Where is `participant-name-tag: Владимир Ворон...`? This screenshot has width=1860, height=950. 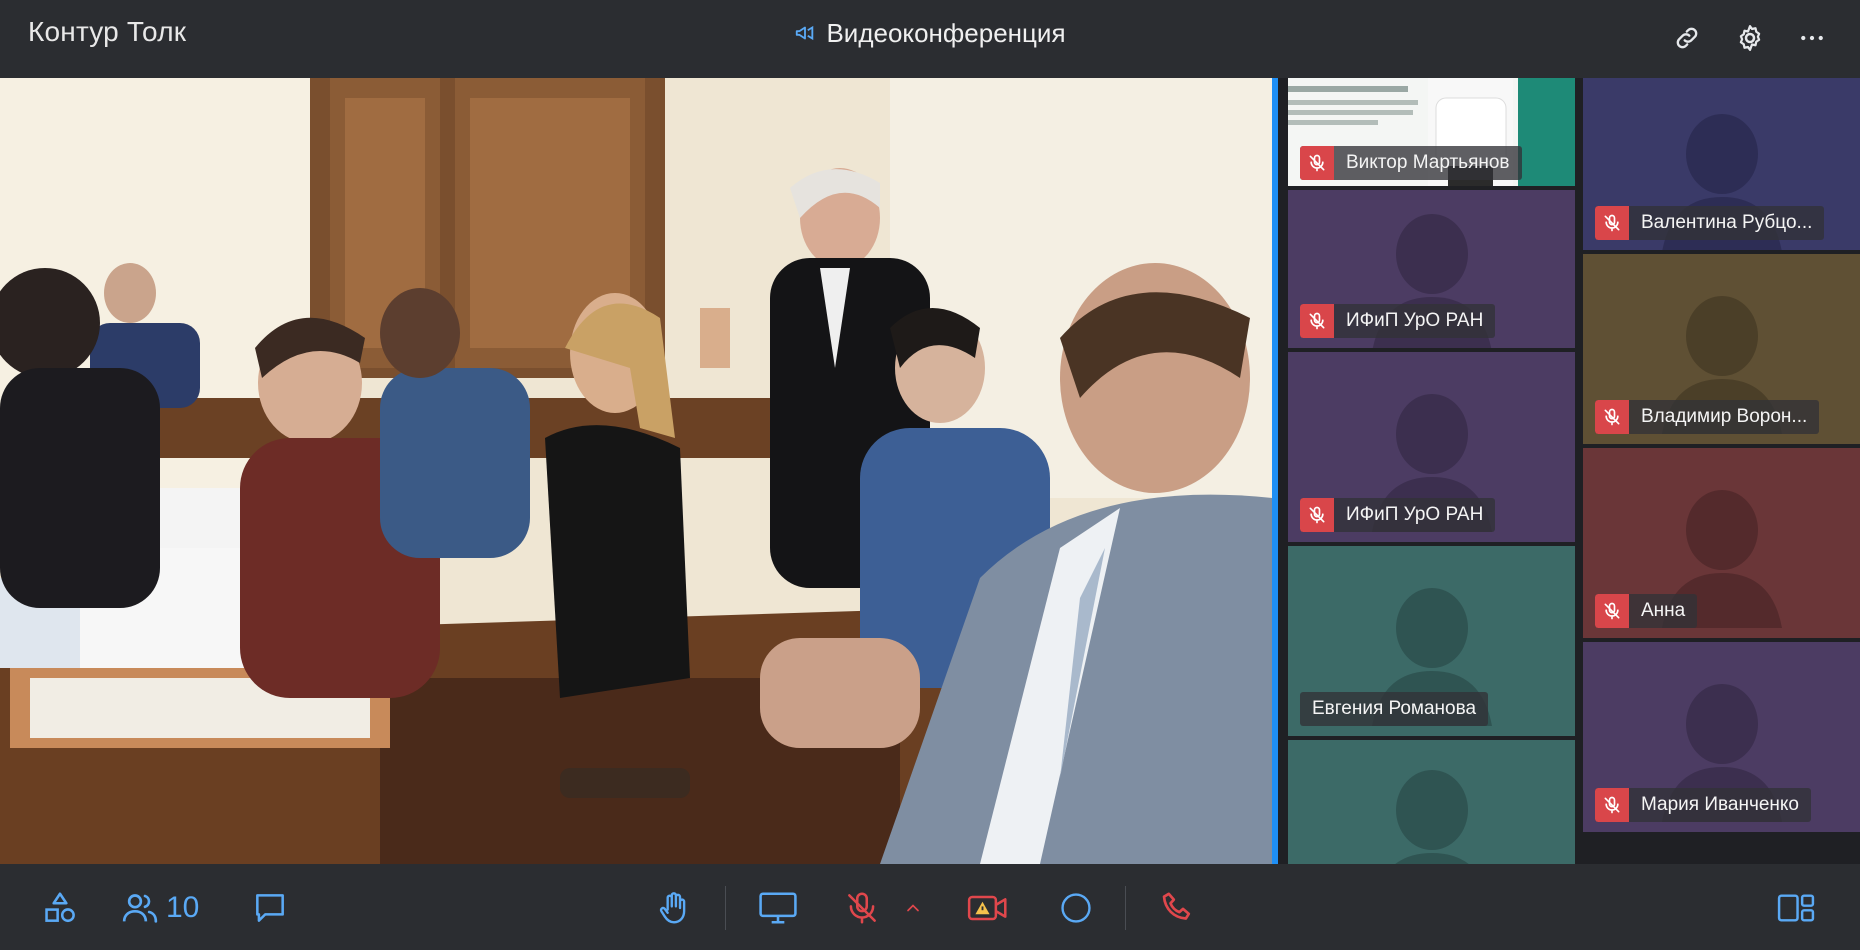 participant-name-tag: Владимир Ворон... is located at coordinates (1707, 417).